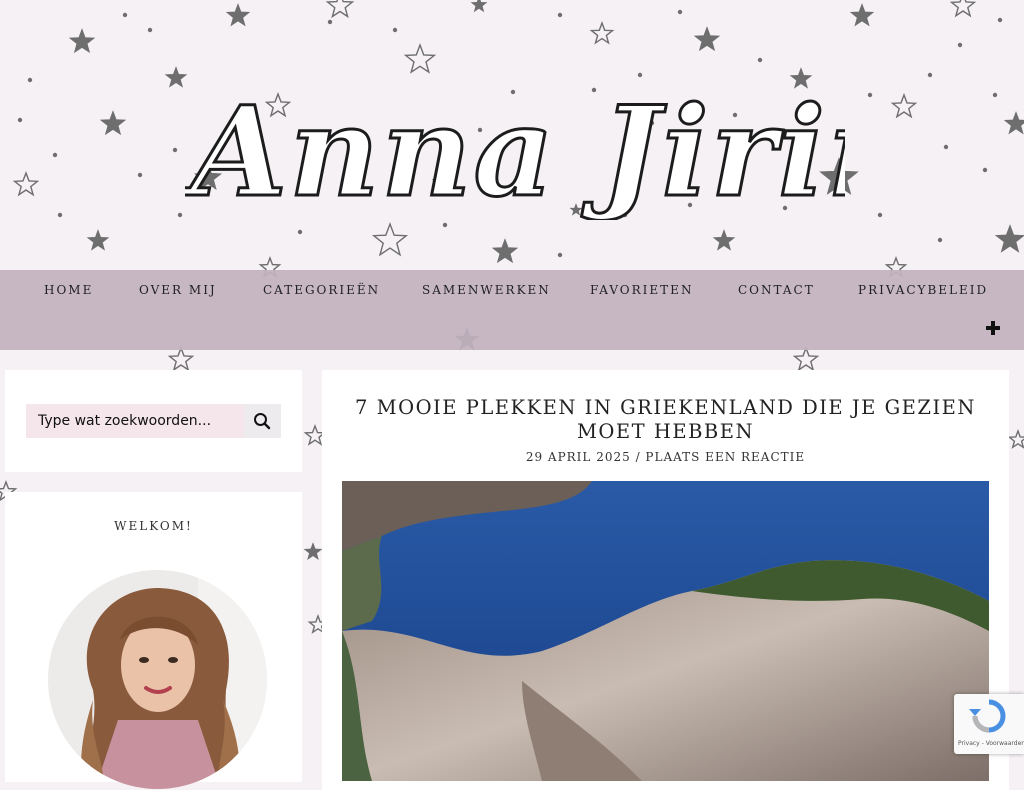  Describe the element at coordinates (515, 150) in the screenshot. I see `logo-text: Anna Jirina` at that location.